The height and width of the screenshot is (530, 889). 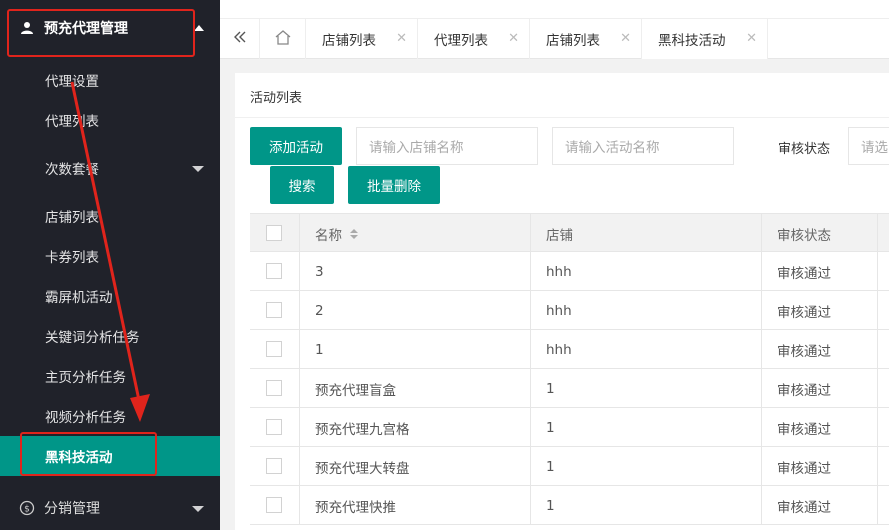 I want to click on search-button: 搜索, so click(x=302, y=185).